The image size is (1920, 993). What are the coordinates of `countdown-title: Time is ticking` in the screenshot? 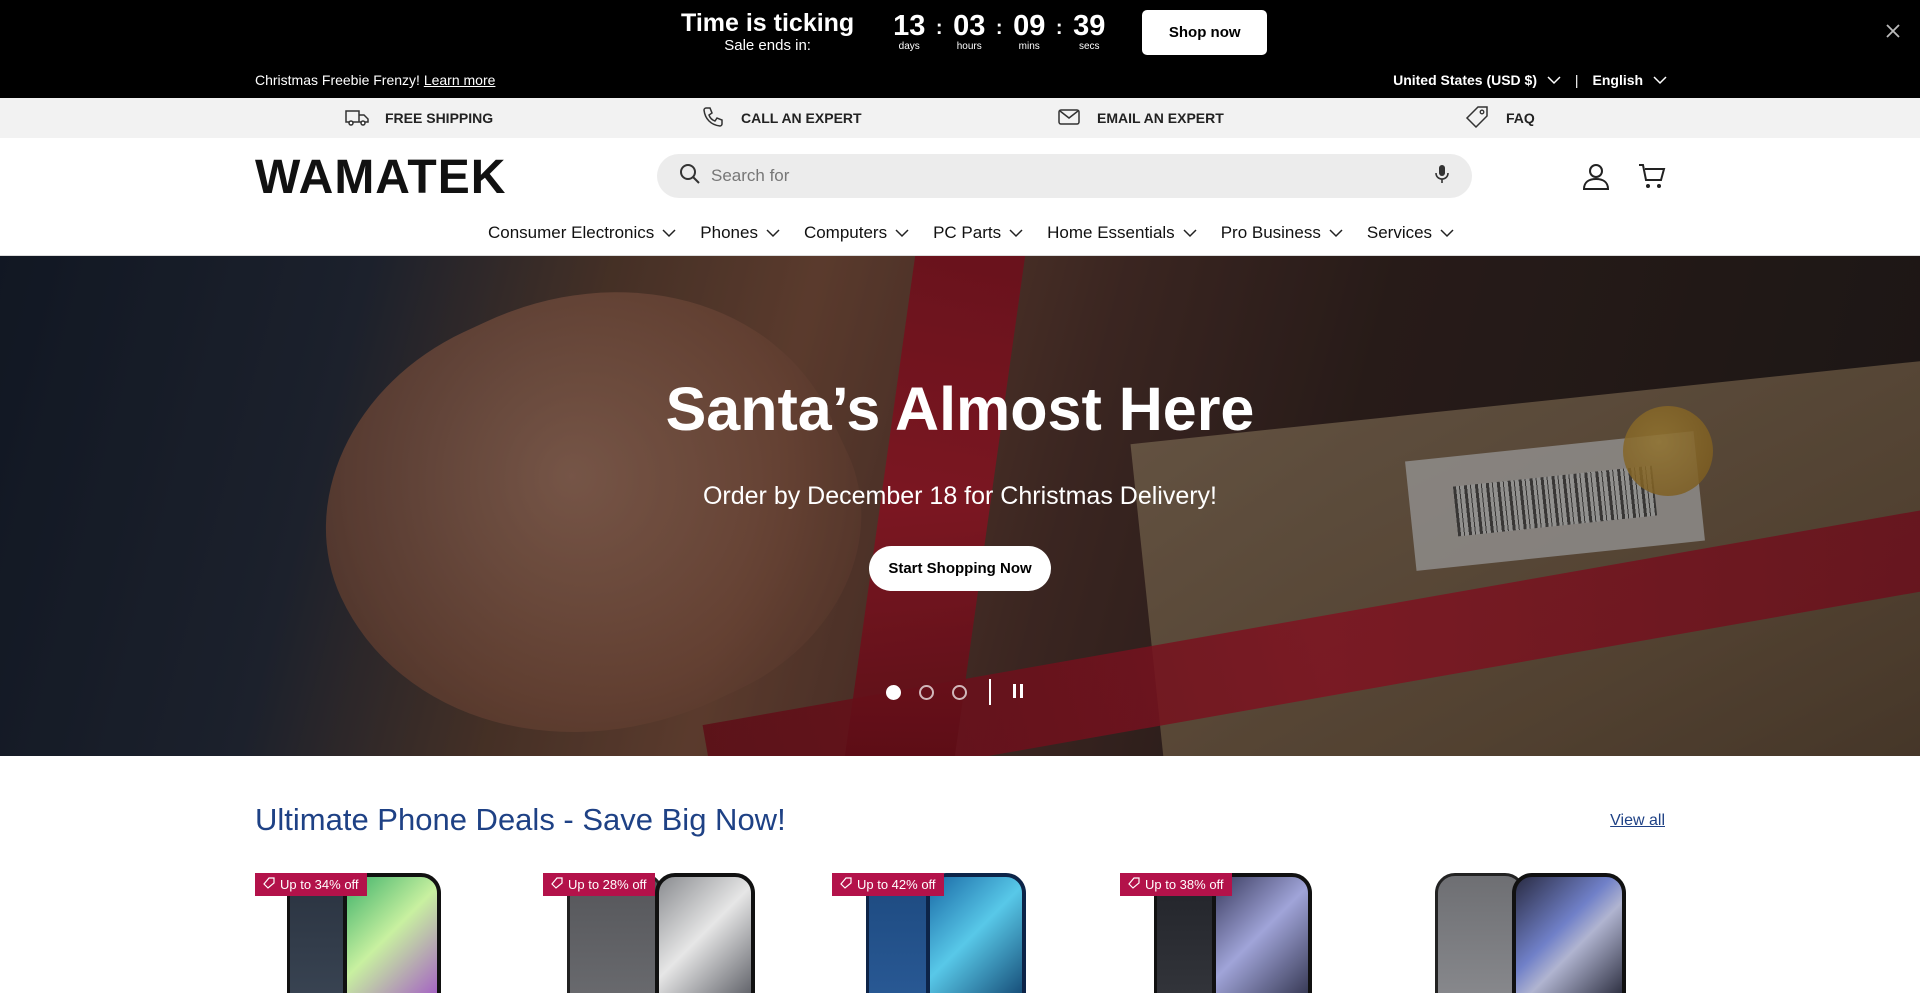 It's located at (768, 23).